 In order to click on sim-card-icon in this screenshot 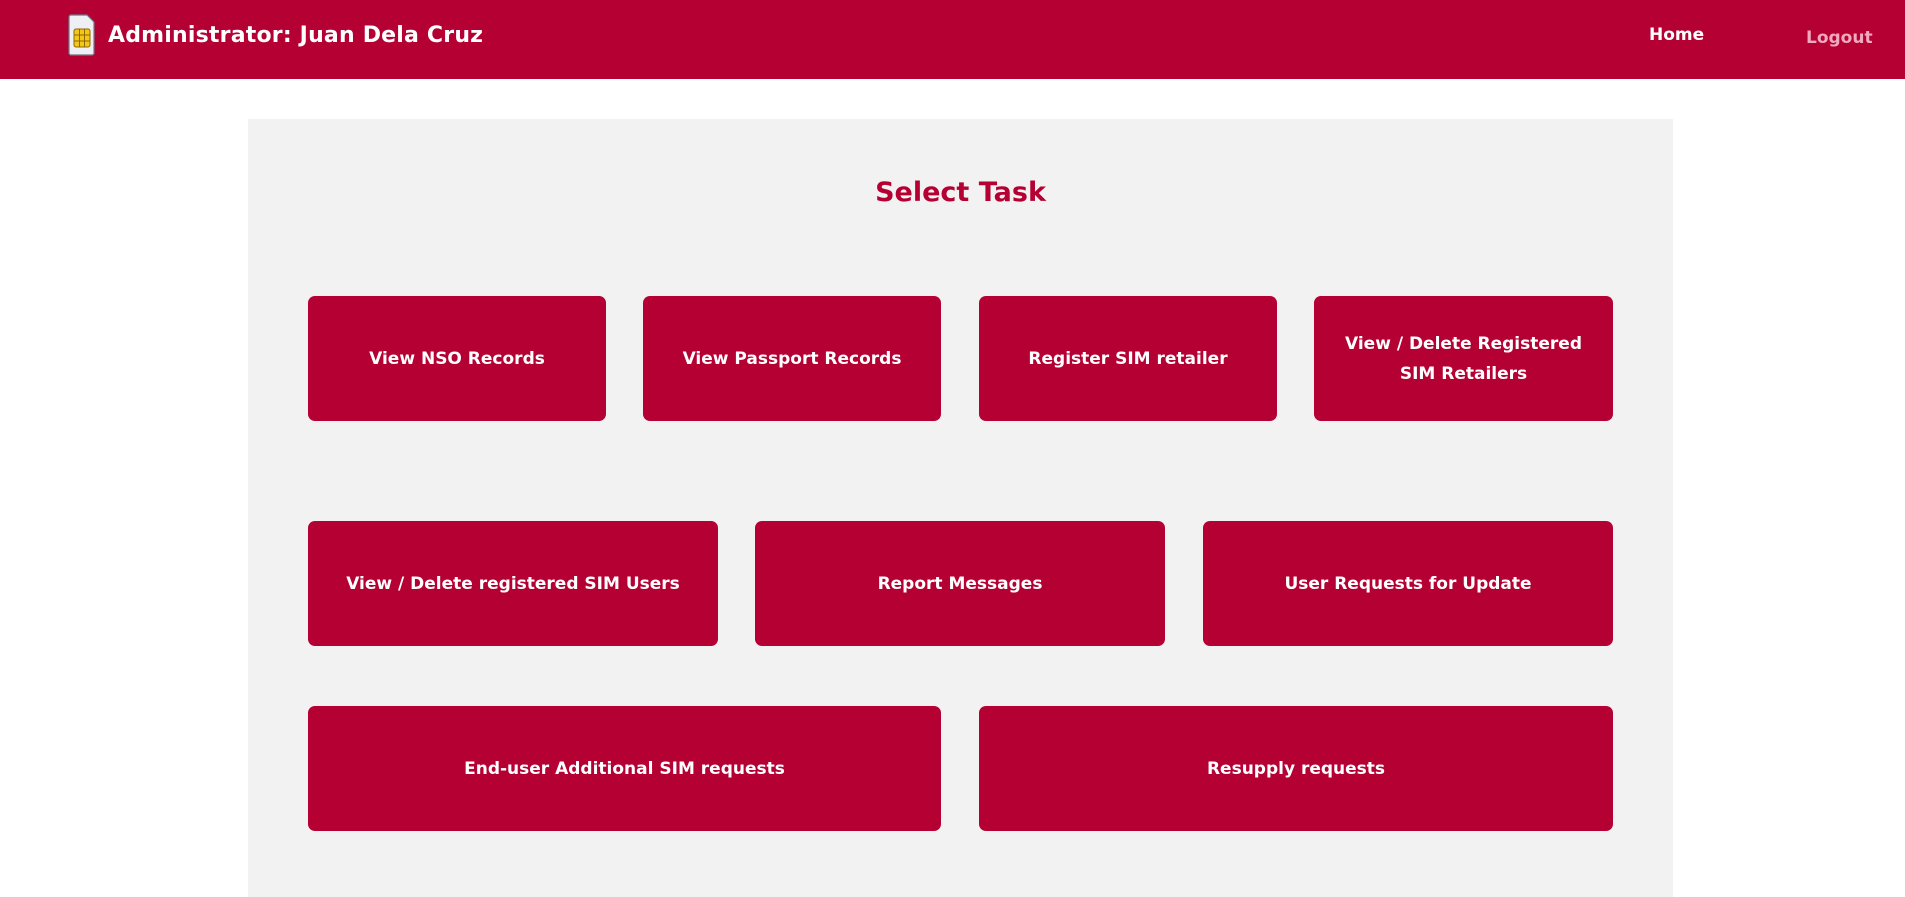, I will do `click(81, 35)`.